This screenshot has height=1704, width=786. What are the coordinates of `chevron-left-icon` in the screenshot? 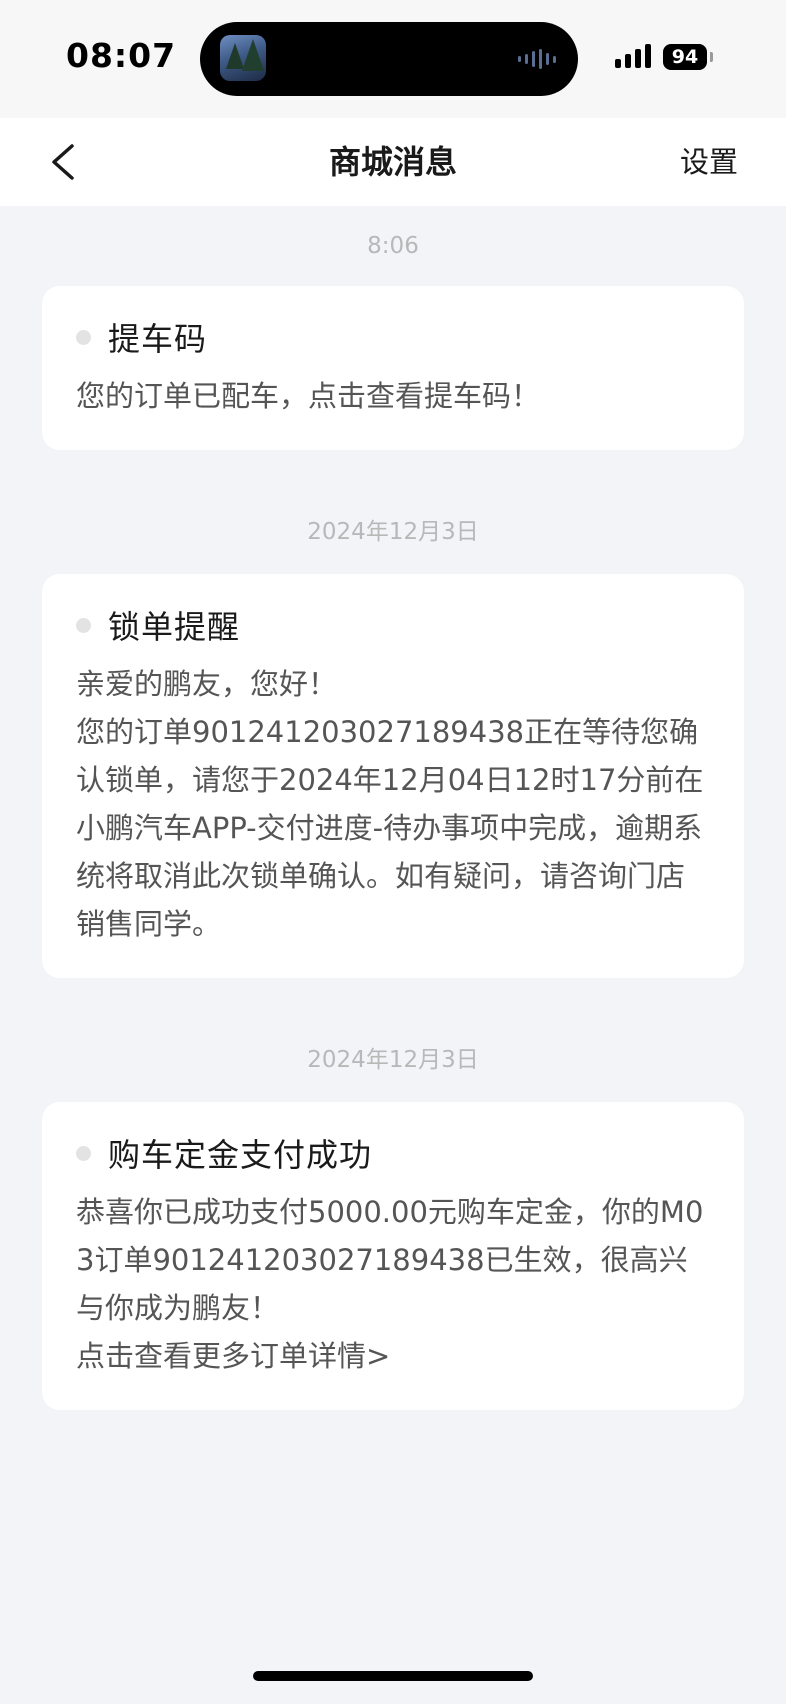 It's located at (63, 162).